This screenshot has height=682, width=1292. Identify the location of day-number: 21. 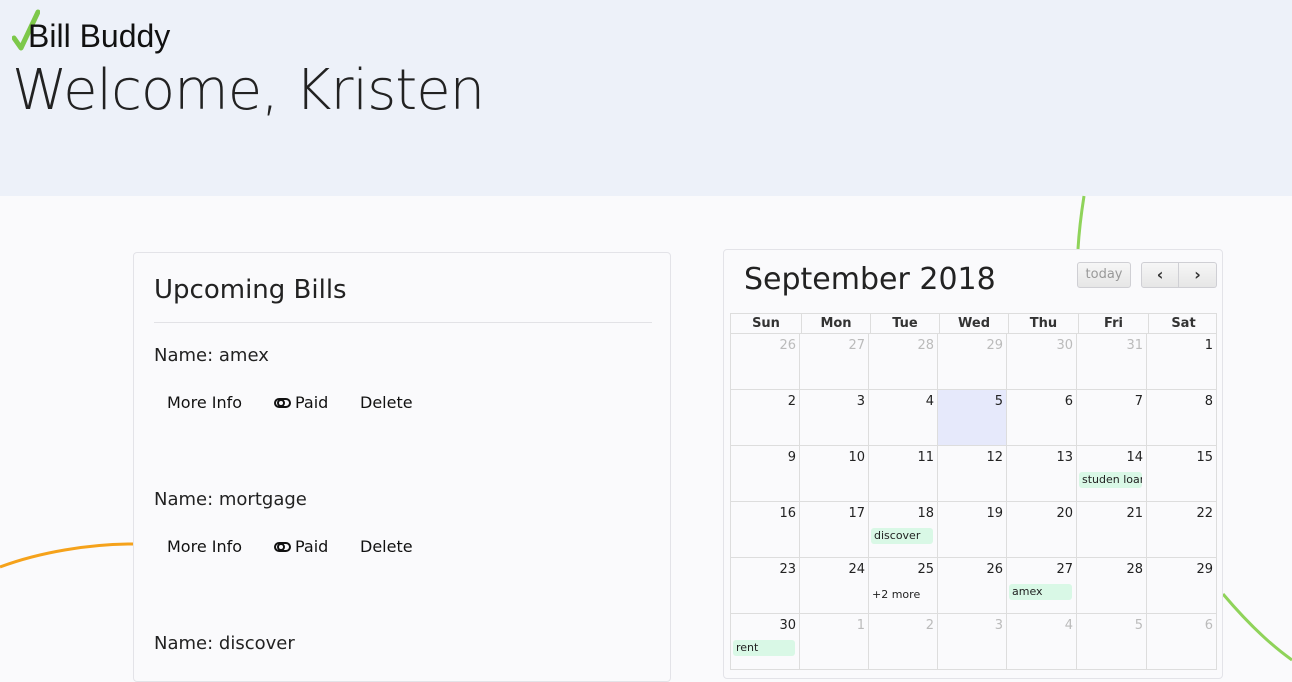
(1134, 513).